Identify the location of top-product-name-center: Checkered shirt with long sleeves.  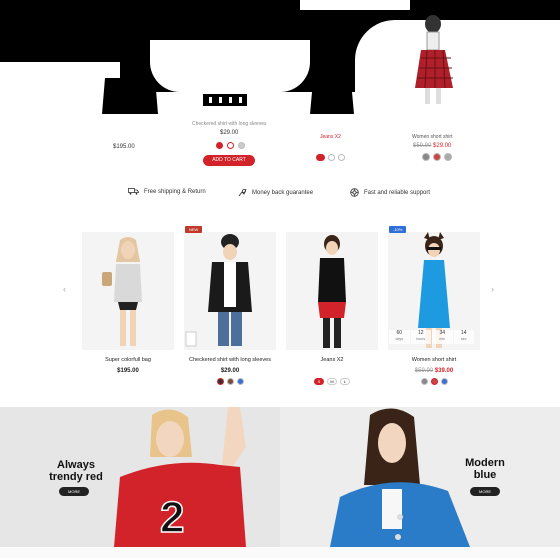
(229, 124).